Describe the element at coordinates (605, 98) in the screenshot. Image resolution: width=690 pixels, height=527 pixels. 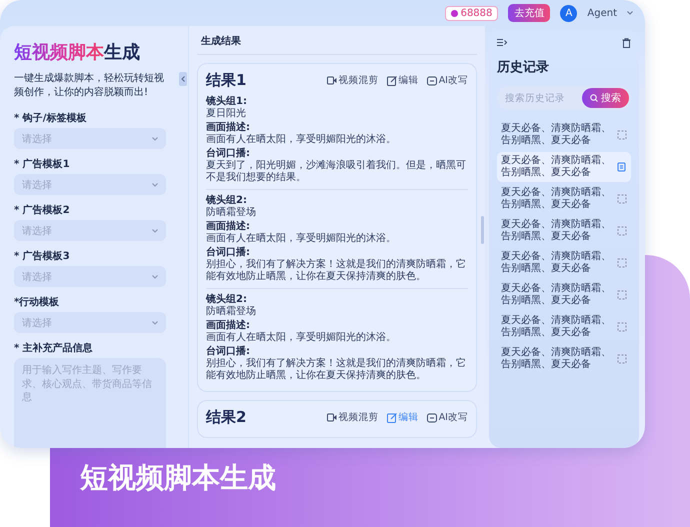
I see `search-button: 搜索` at that location.